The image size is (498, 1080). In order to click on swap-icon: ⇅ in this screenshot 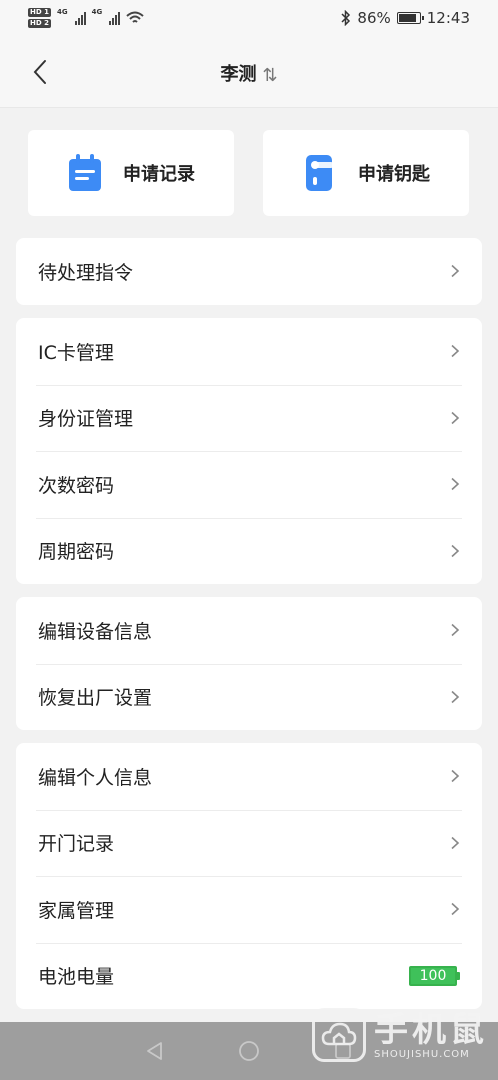, I will do `click(270, 75)`.